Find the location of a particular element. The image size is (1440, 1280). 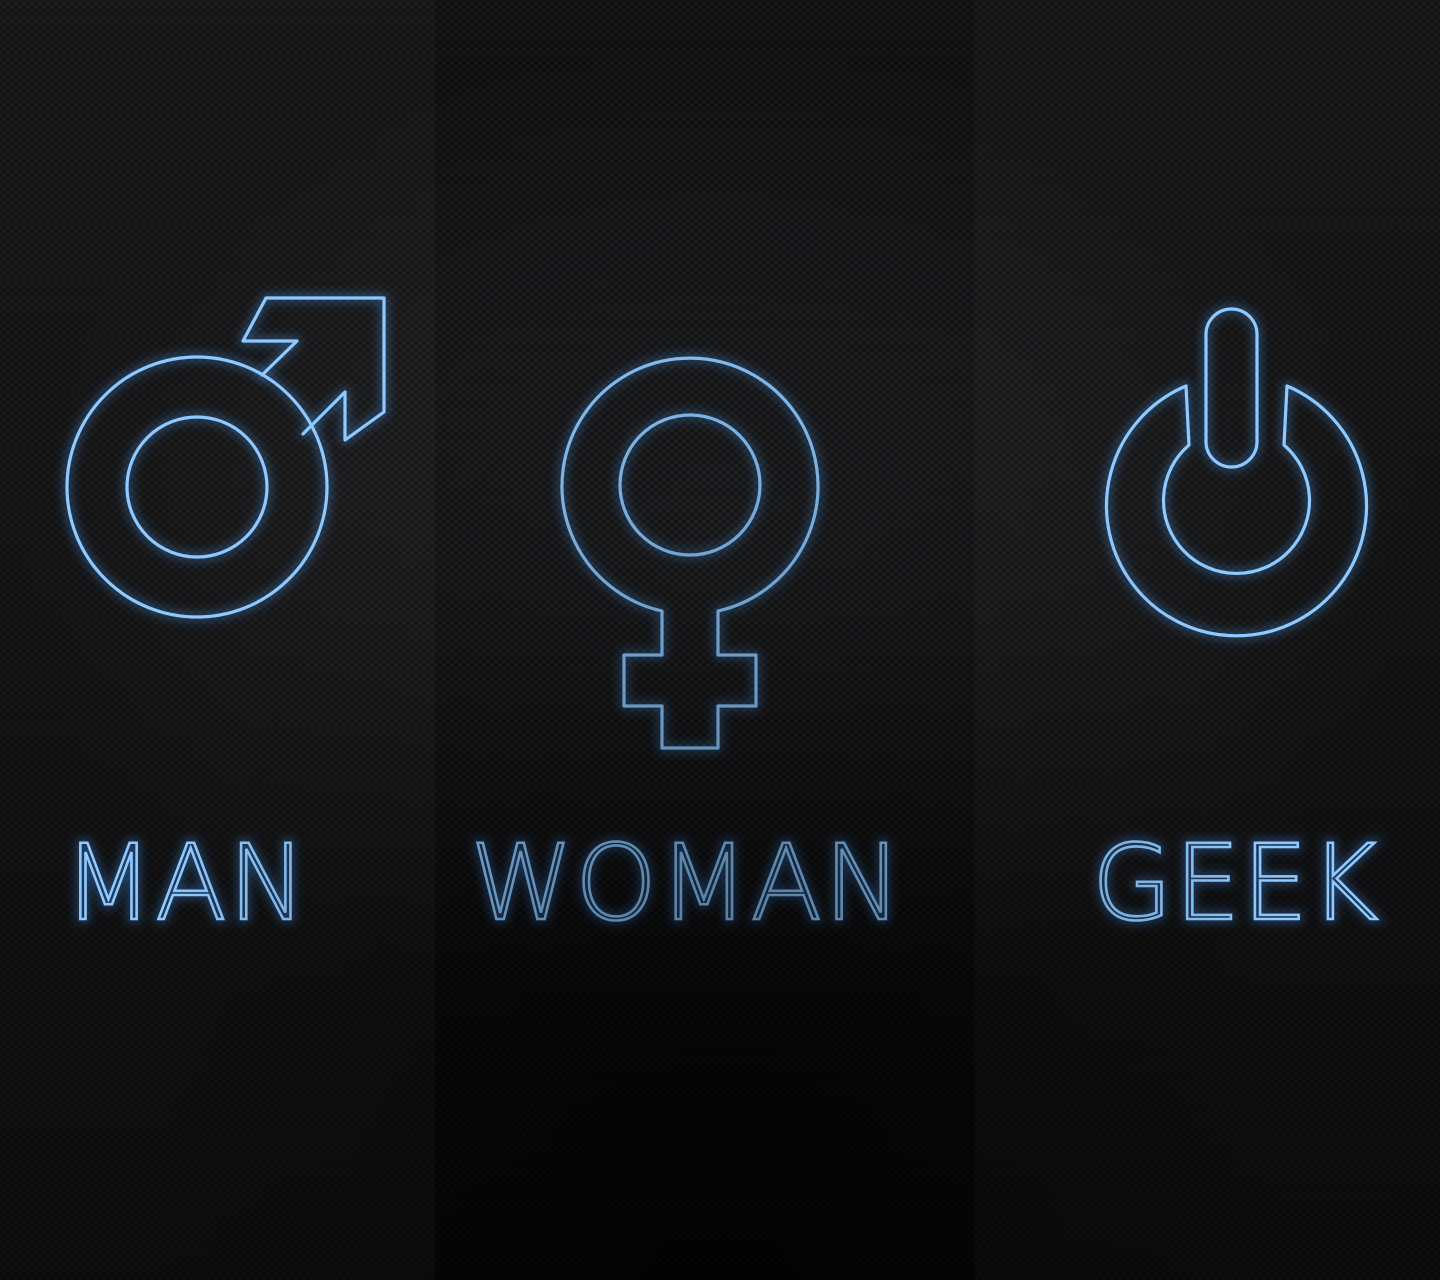

label-woman: WOMAN is located at coordinates (686, 883).